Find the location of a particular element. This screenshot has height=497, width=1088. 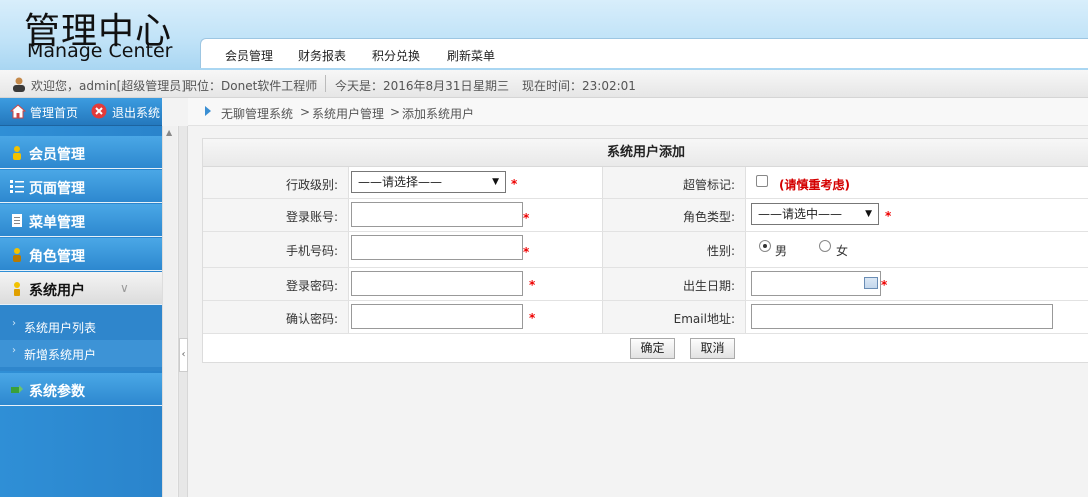

sidebar-item-label: 系统用户 is located at coordinates (57, 291).